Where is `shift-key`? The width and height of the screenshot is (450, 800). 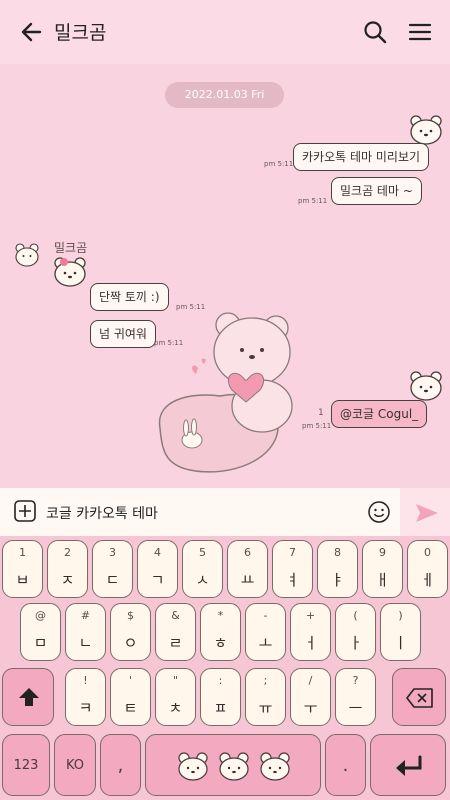 shift-key is located at coordinates (28, 697).